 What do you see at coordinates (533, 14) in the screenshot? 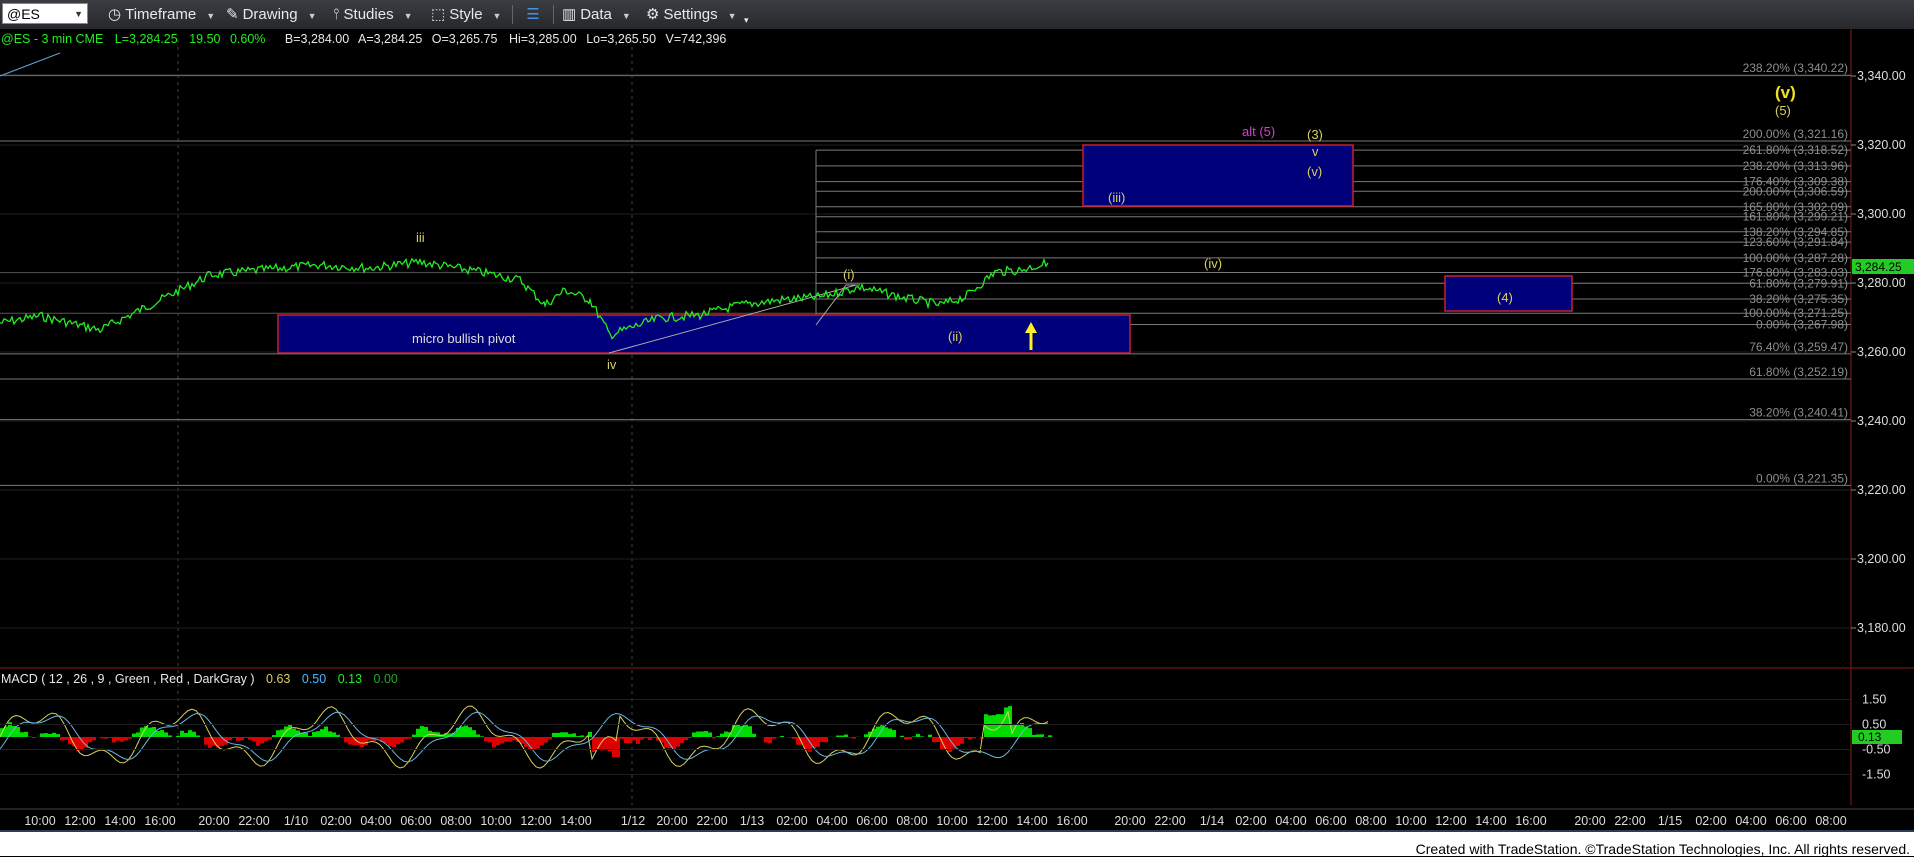
I see `layout-icon: ☰` at bounding box center [533, 14].